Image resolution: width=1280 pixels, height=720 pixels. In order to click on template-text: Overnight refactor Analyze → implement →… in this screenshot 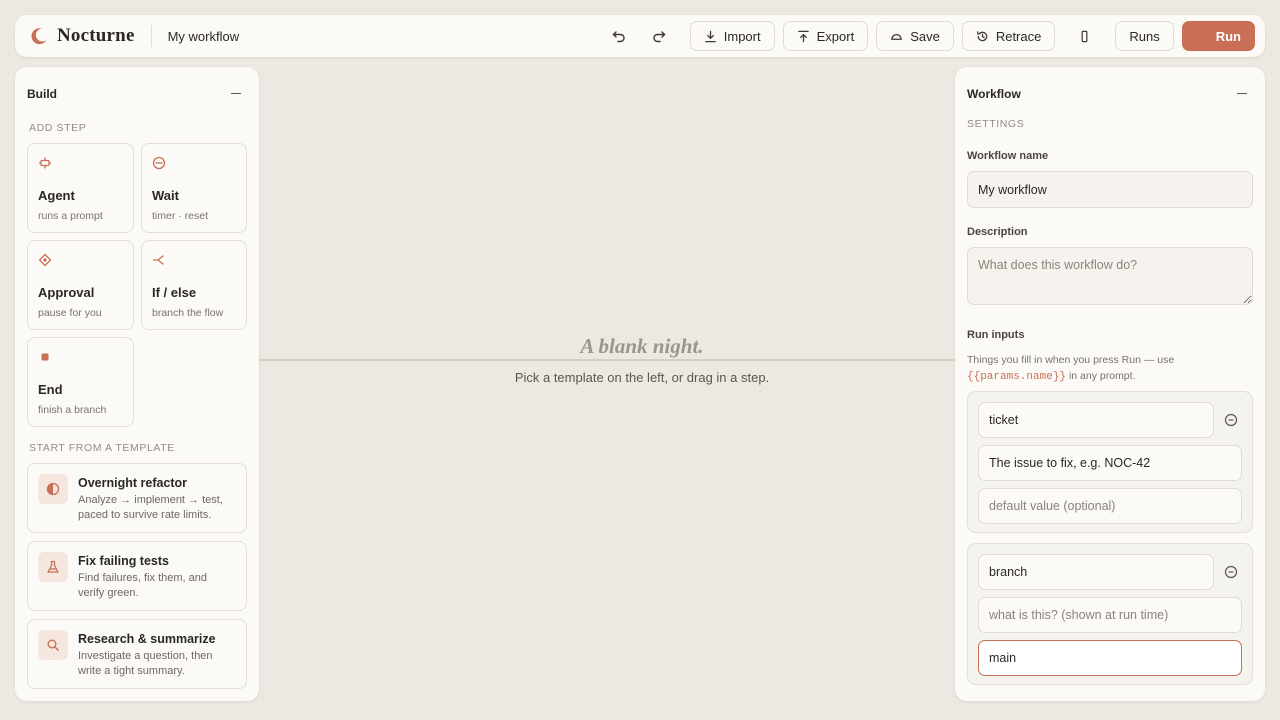, I will do `click(157, 498)`.